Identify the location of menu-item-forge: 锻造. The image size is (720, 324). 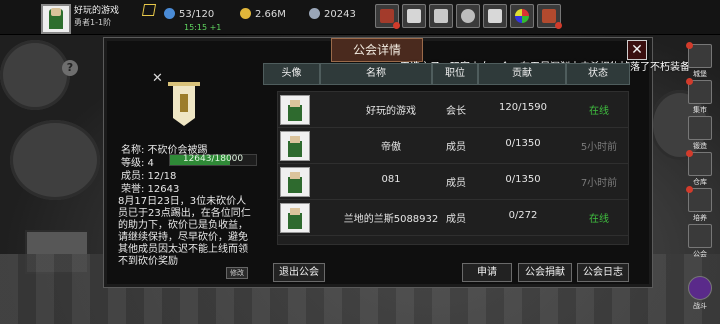
(700, 133).